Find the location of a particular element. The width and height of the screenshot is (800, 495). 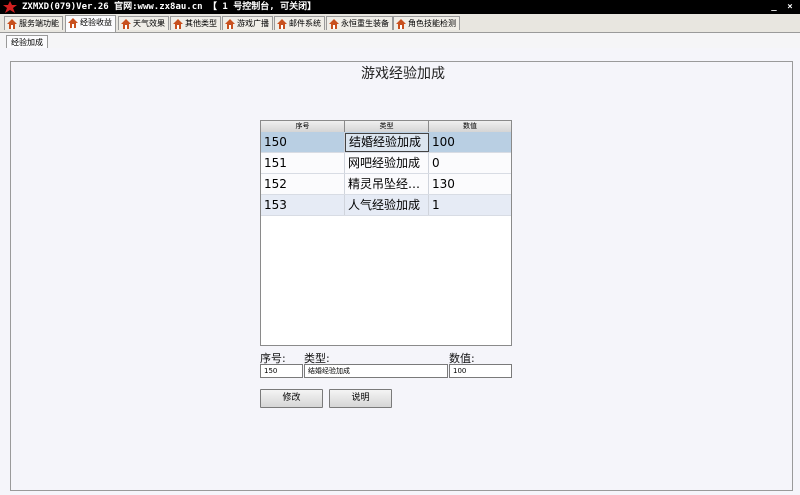

value-input is located at coordinates (480, 371).